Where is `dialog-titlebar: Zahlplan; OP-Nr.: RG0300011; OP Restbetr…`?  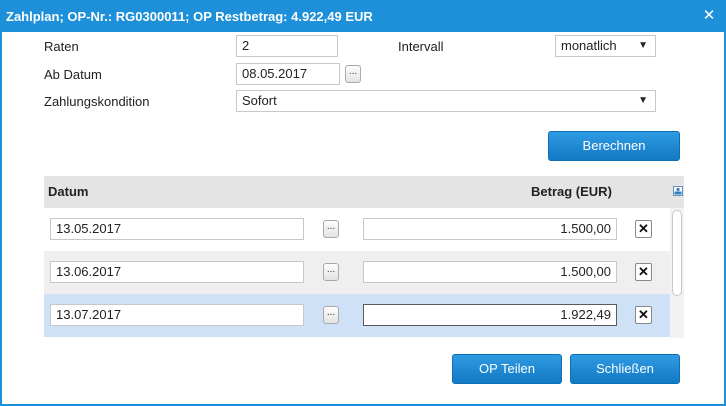
dialog-titlebar: Zahlplan; OP-Nr.: RG0300011; OP Restbetr… is located at coordinates (363, 17).